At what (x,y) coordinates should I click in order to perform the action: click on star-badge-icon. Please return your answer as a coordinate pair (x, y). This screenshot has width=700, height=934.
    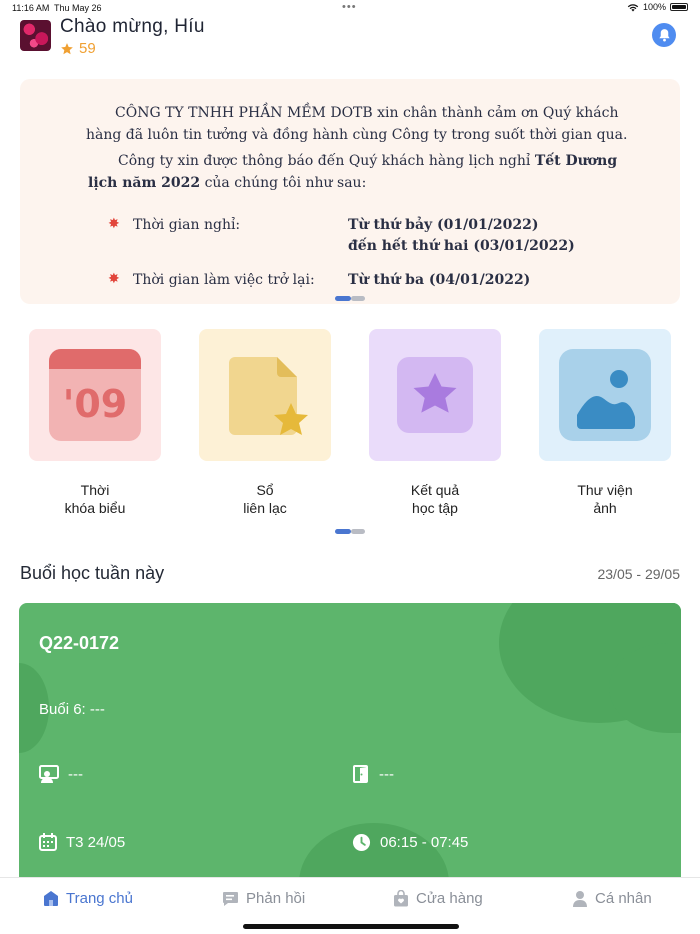
    Looking at the image, I should click on (435, 395).